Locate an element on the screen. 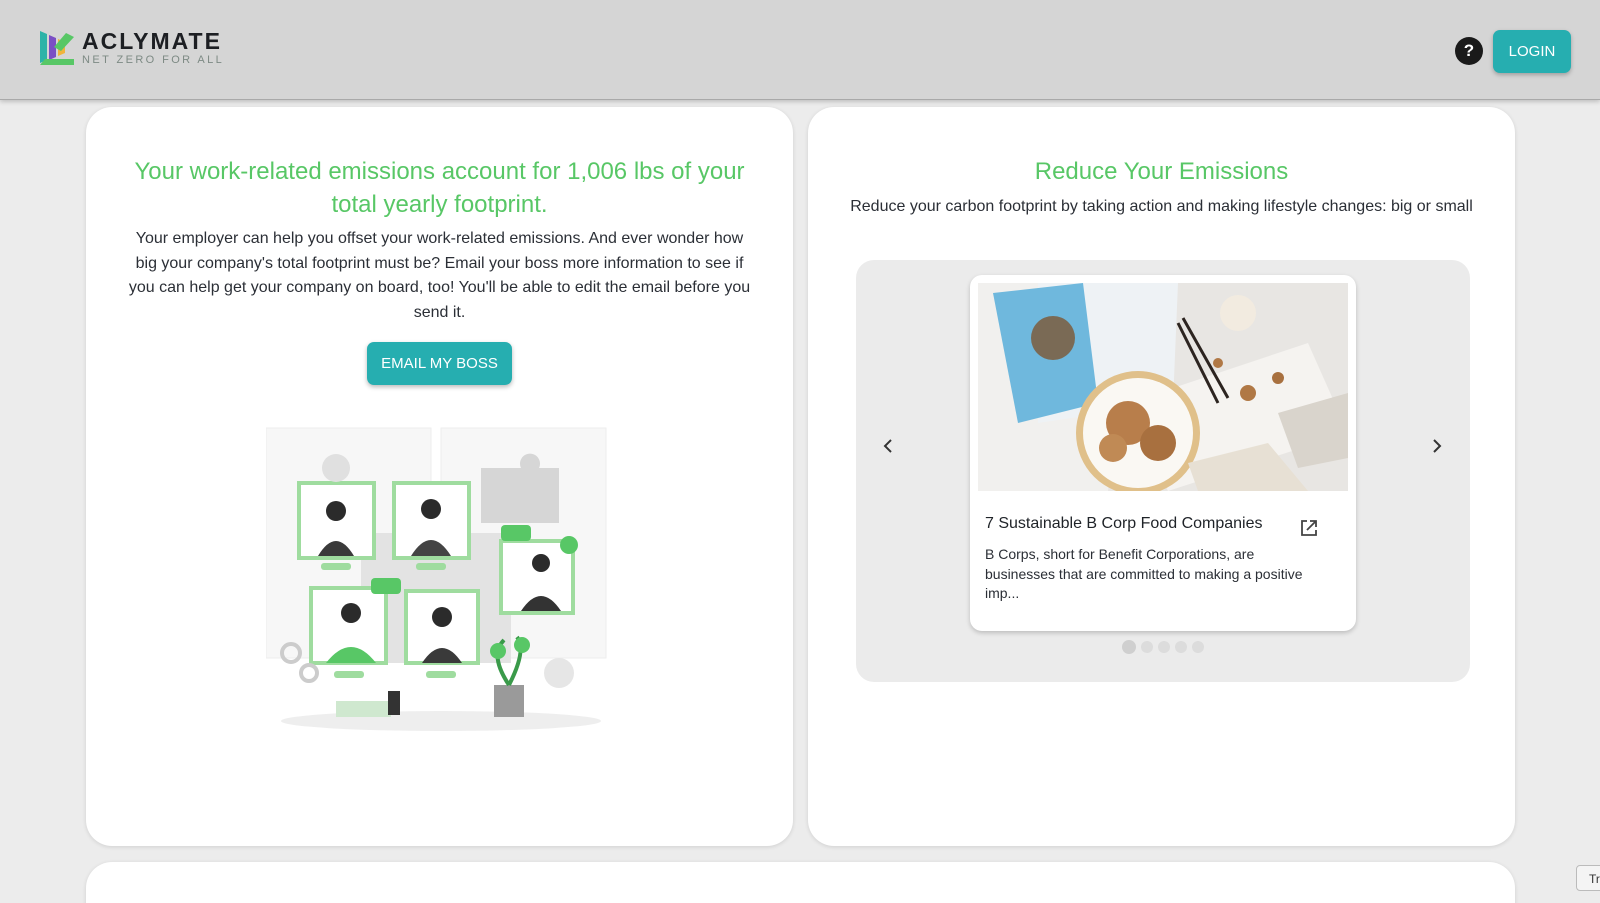  next-section-card is located at coordinates (800, 882).